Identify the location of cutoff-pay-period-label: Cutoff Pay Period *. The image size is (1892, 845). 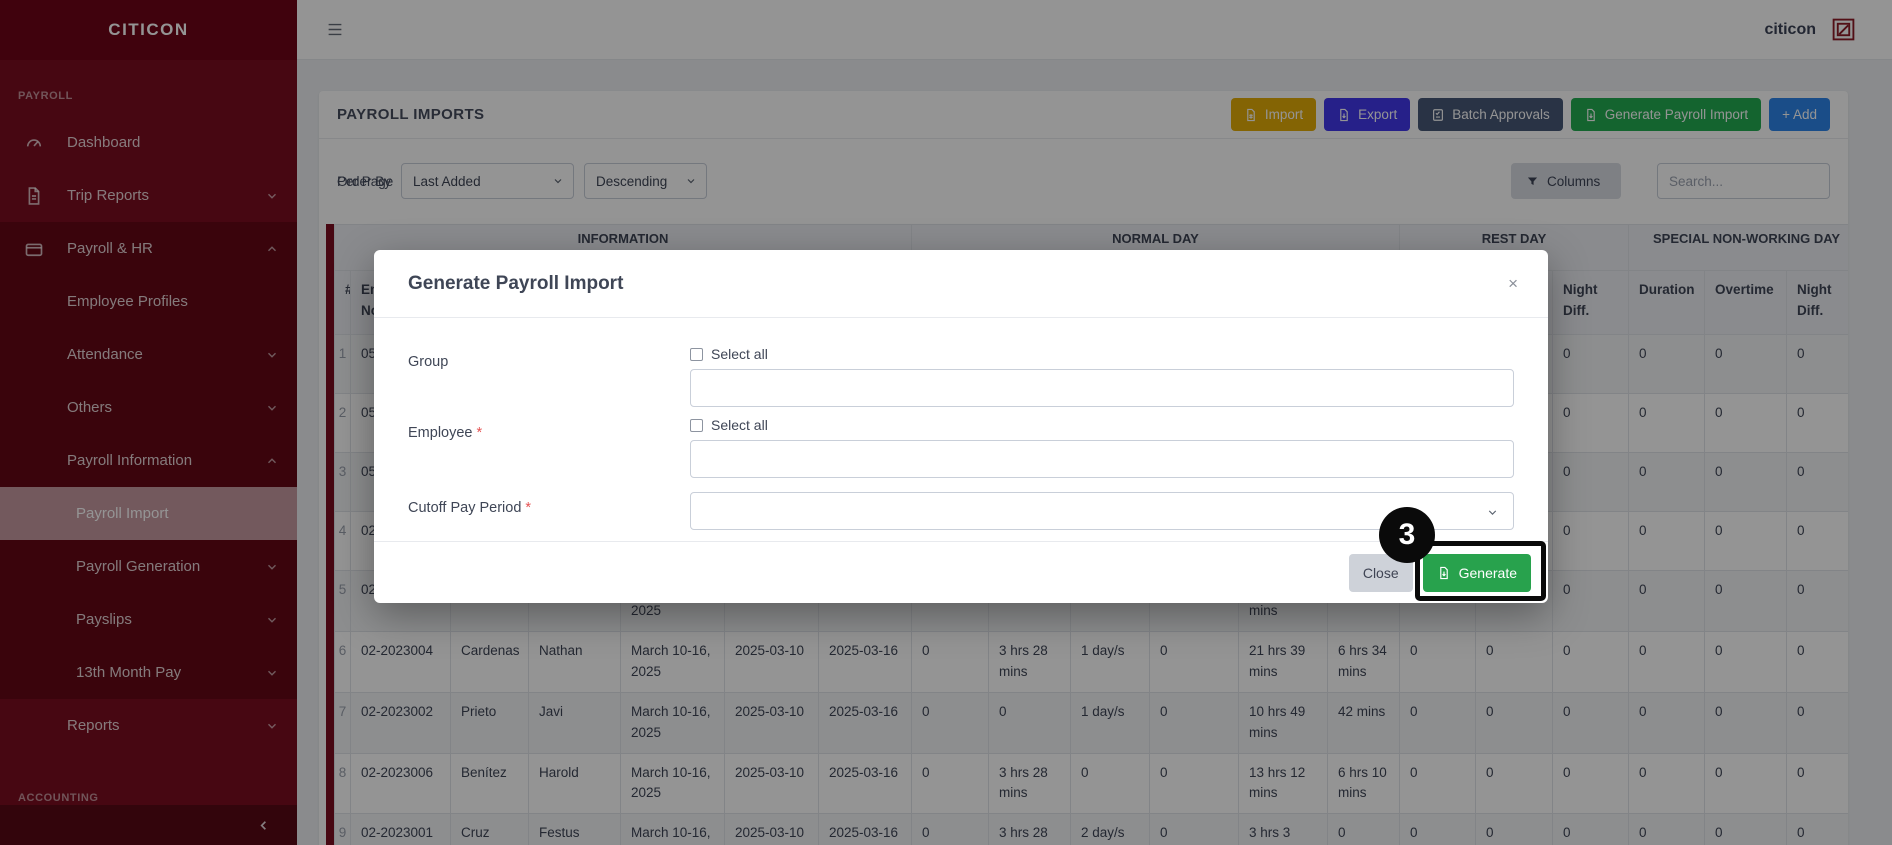
(470, 508).